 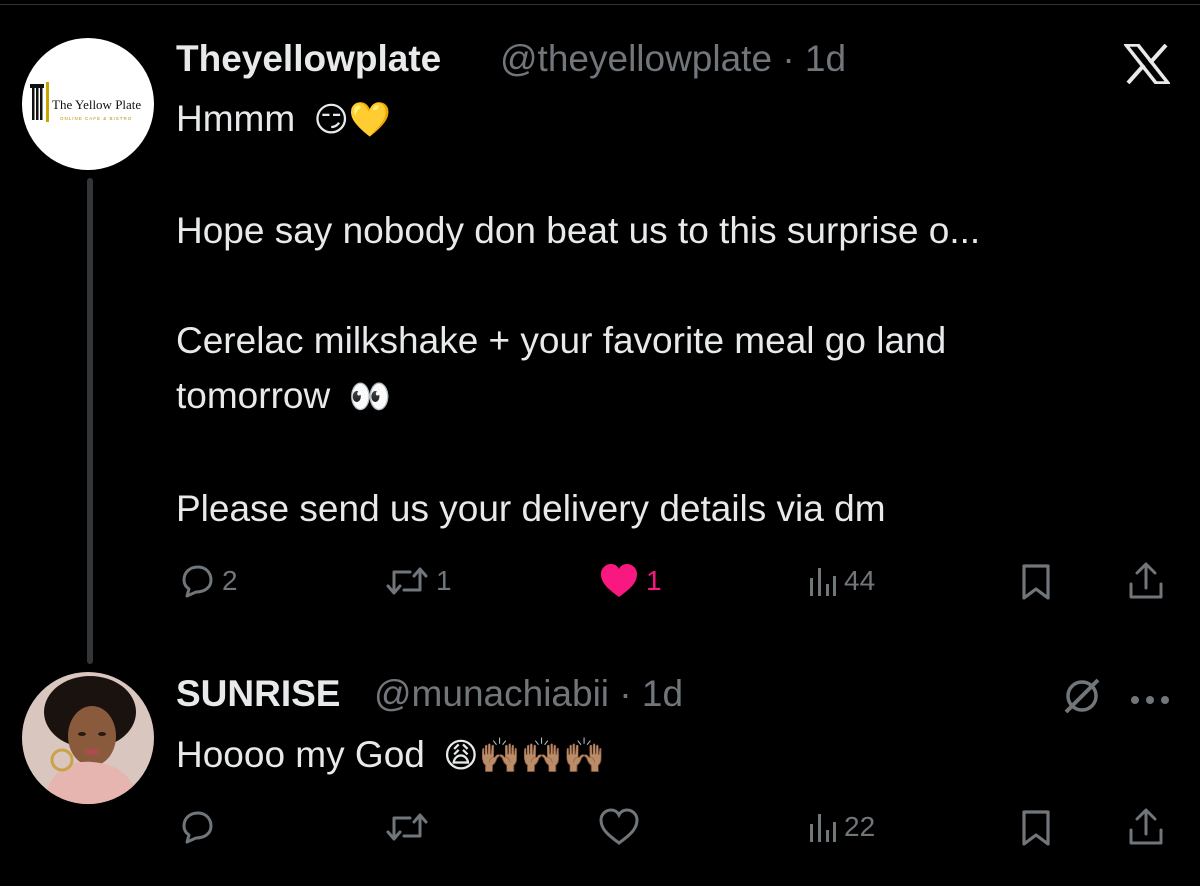 What do you see at coordinates (308, 59) in the screenshot?
I see `author-name: Theyellowplate` at bounding box center [308, 59].